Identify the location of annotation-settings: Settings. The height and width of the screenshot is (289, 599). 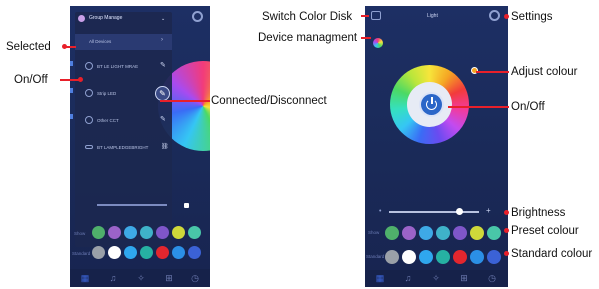
(532, 17).